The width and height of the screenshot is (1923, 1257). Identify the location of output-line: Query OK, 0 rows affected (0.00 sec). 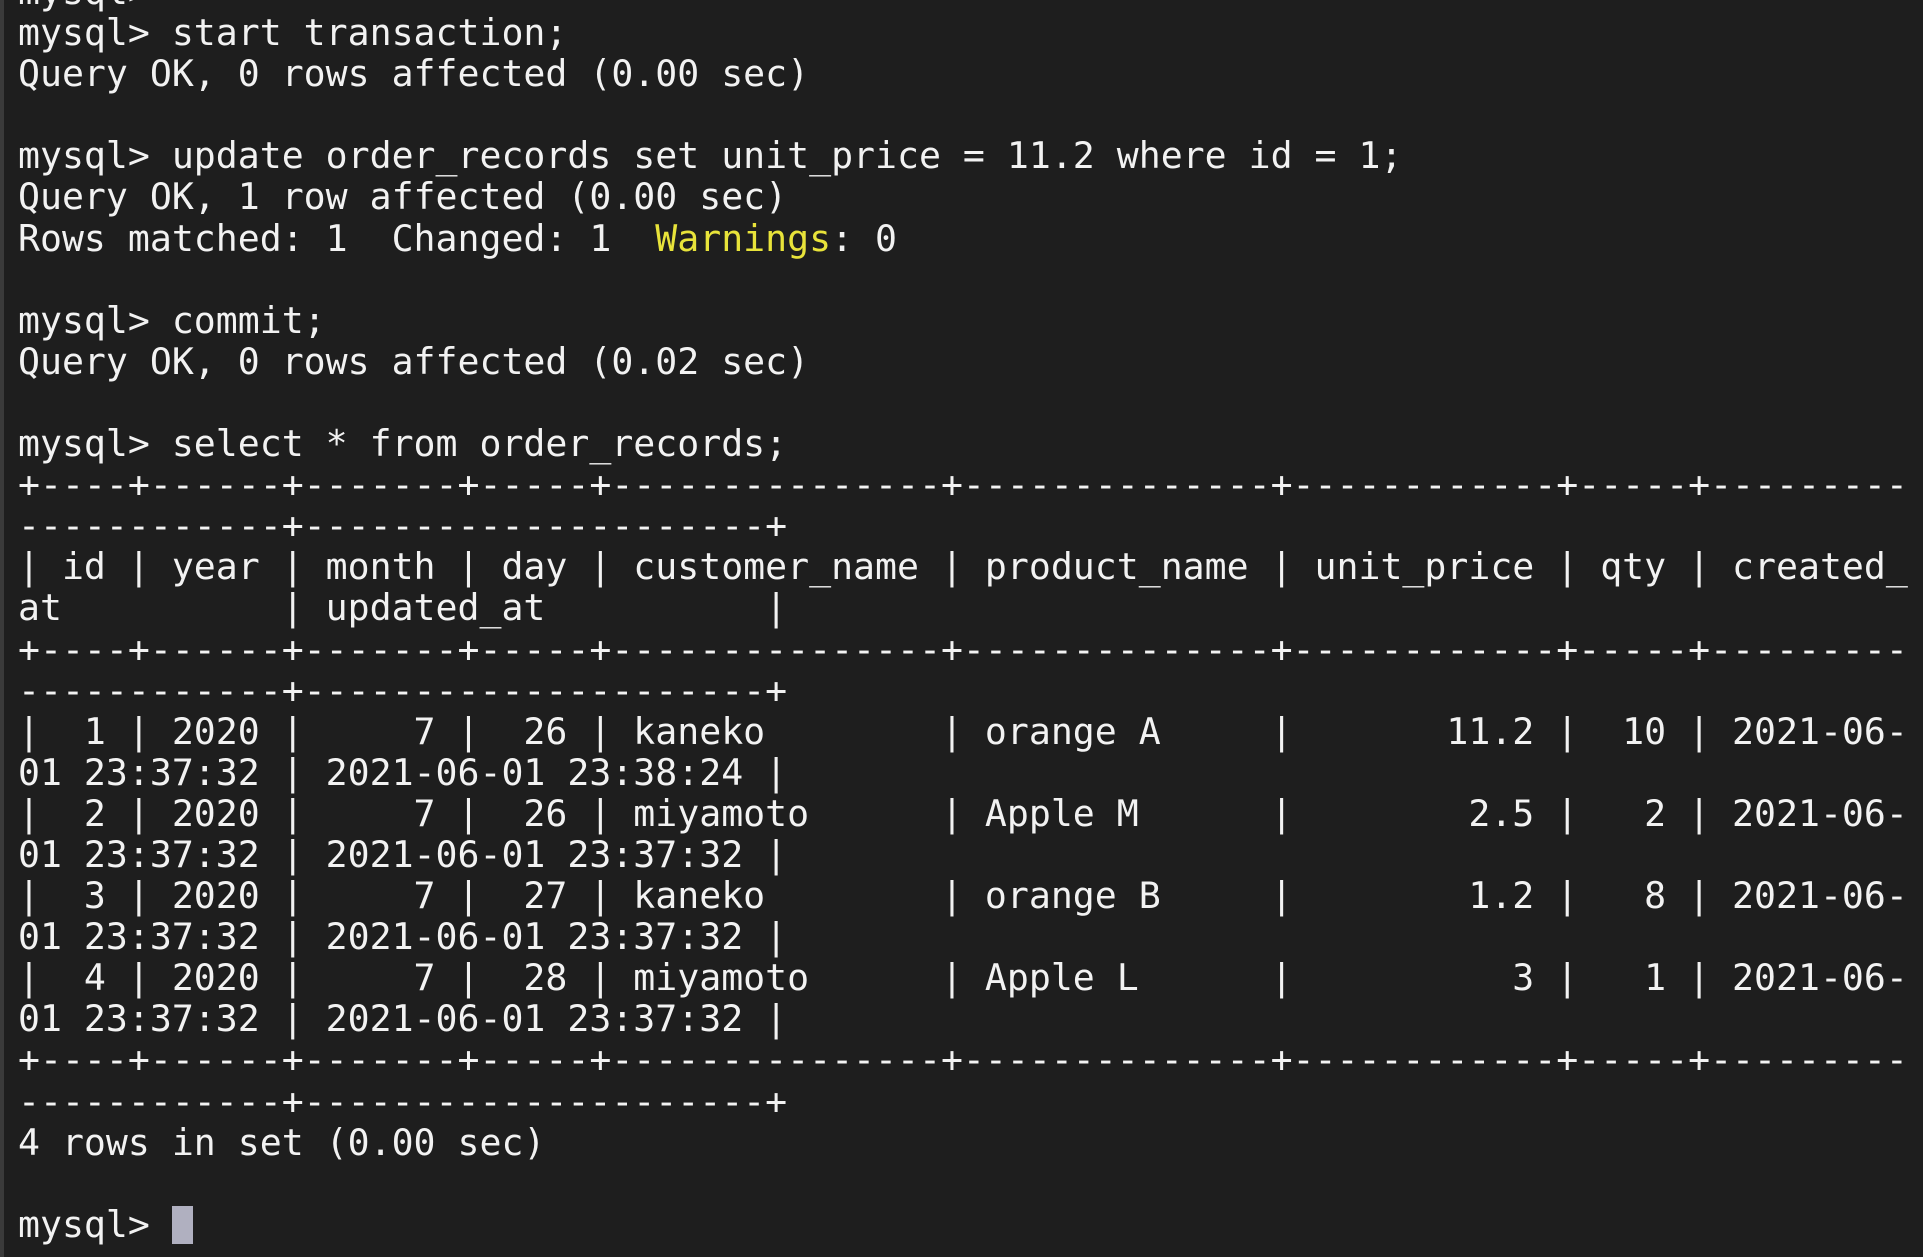
(414, 74).